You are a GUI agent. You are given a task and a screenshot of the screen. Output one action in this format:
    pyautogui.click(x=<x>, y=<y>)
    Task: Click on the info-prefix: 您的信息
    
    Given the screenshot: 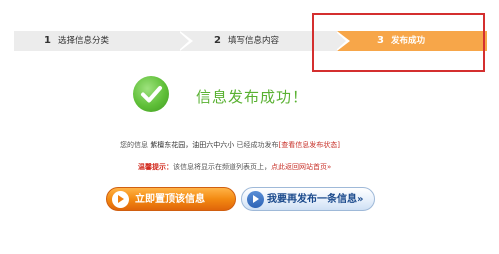 What is the action you would take?
    pyautogui.click(x=134, y=145)
    